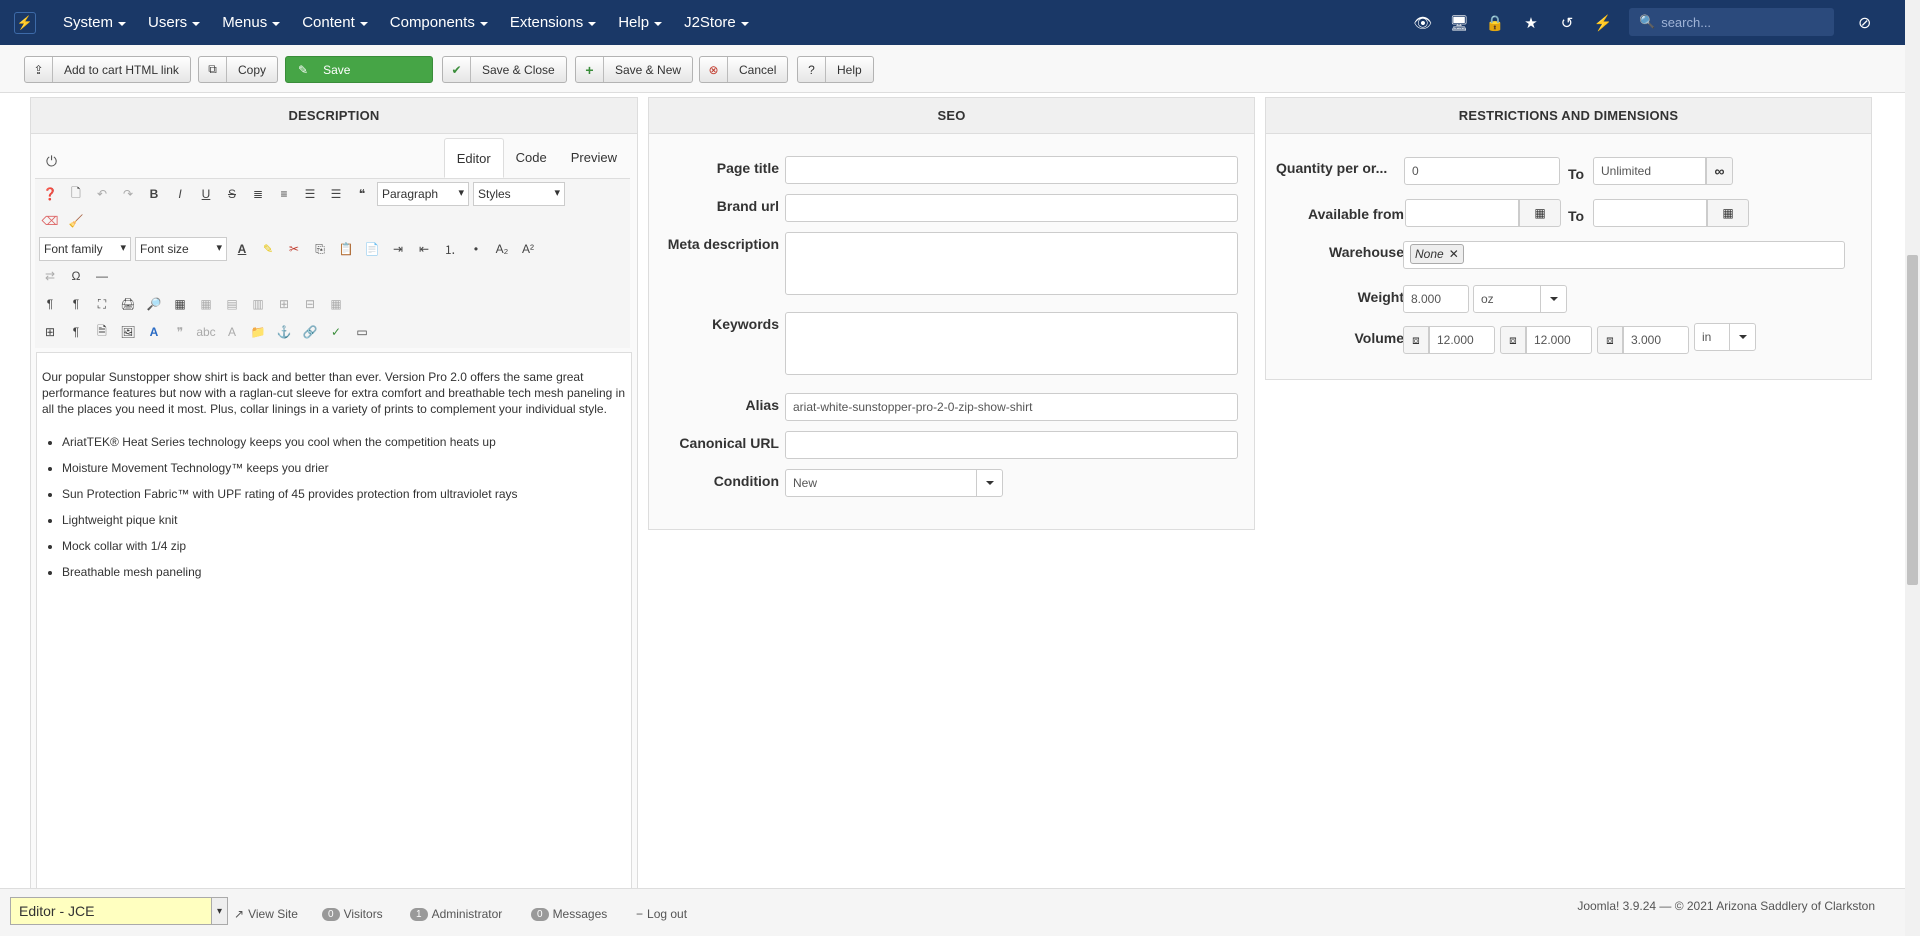 The image size is (1920, 936). Describe the element at coordinates (528, 249) in the screenshot. I see `superscript-icon: A²` at that location.